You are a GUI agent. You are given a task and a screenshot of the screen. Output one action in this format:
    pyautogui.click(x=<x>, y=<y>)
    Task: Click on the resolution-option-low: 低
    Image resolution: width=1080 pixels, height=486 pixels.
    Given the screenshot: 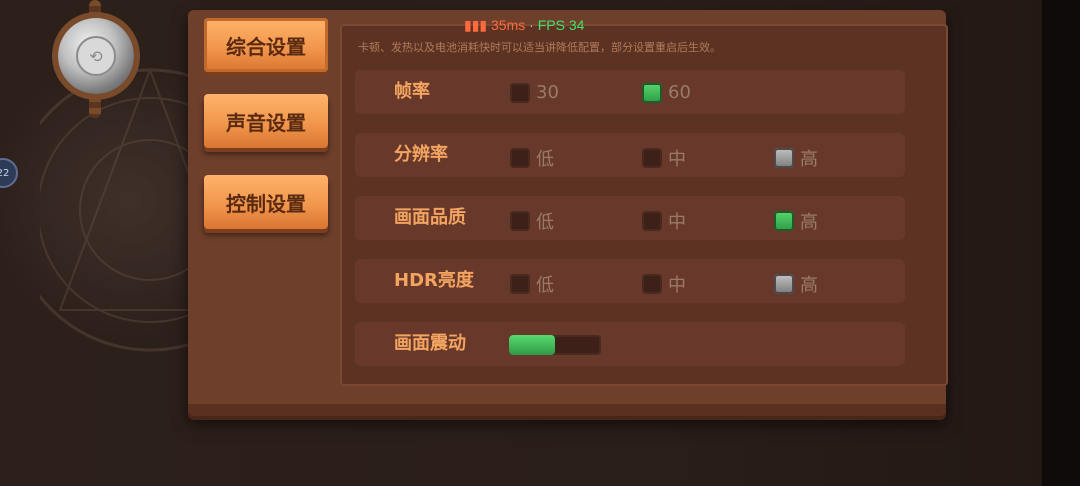 What is the action you would take?
    pyautogui.click(x=532, y=158)
    